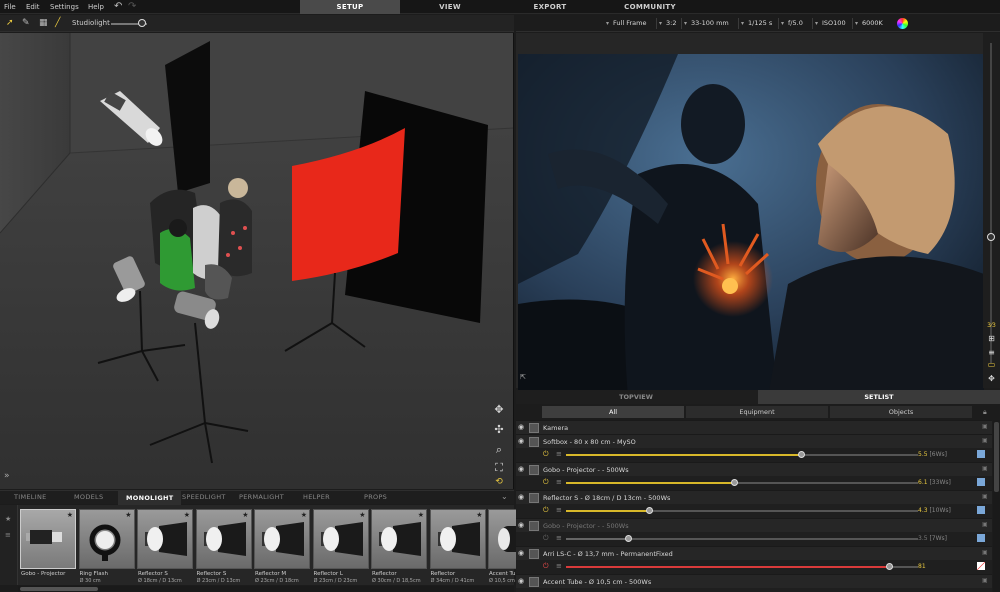  What do you see at coordinates (10, 23) in the screenshot?
I see `select-arrow-icon: ➚` at bounding box center [10, 23].